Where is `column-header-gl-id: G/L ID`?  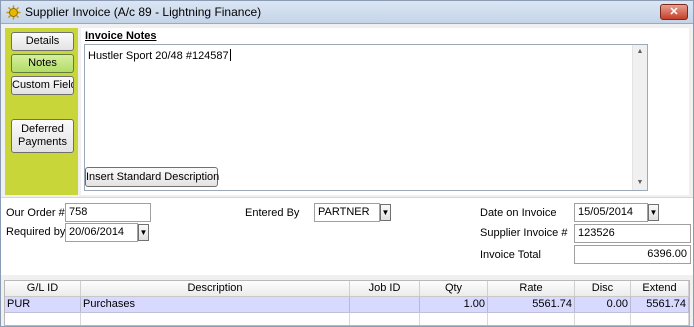 column-header-gl-id: G/L ID is located at coordinates (43, 288).